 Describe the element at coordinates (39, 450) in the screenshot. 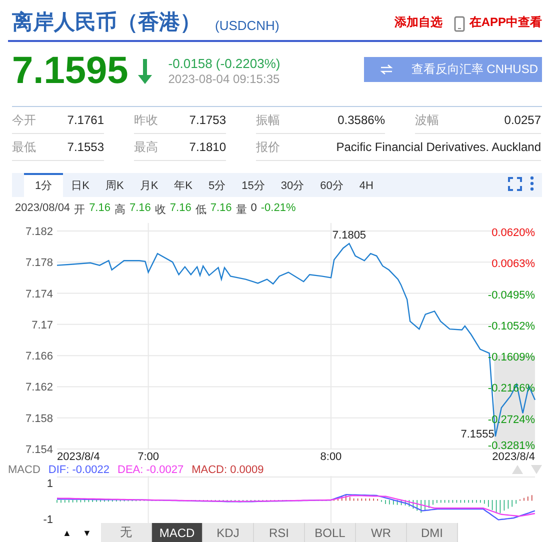

I see `y-axis-label: 7.154` at that location.